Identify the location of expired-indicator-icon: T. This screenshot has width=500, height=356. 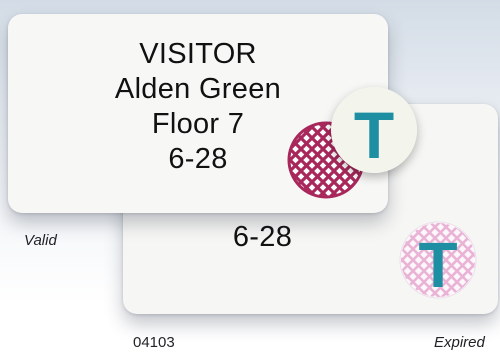
(438, 260).